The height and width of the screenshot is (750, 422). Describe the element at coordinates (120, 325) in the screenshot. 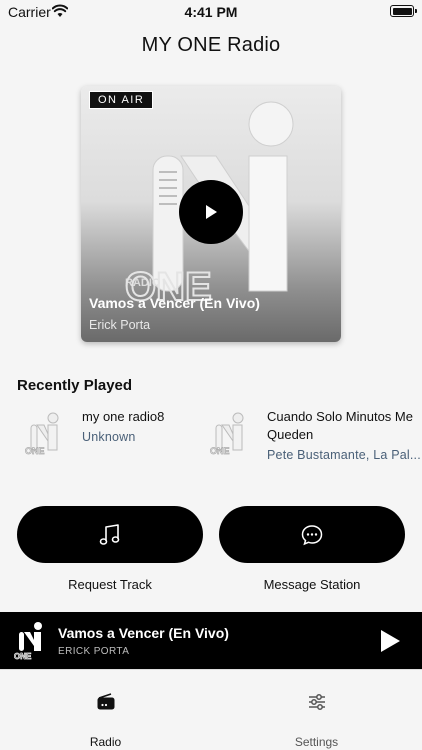

I see `track-artist: Erick Porta` at that location.